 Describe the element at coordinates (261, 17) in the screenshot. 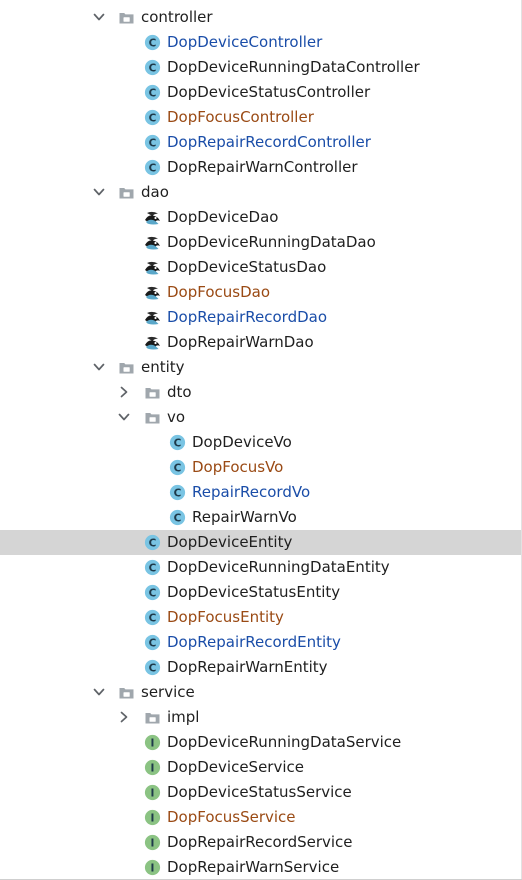

I see `folder-controller: controller` at that location.